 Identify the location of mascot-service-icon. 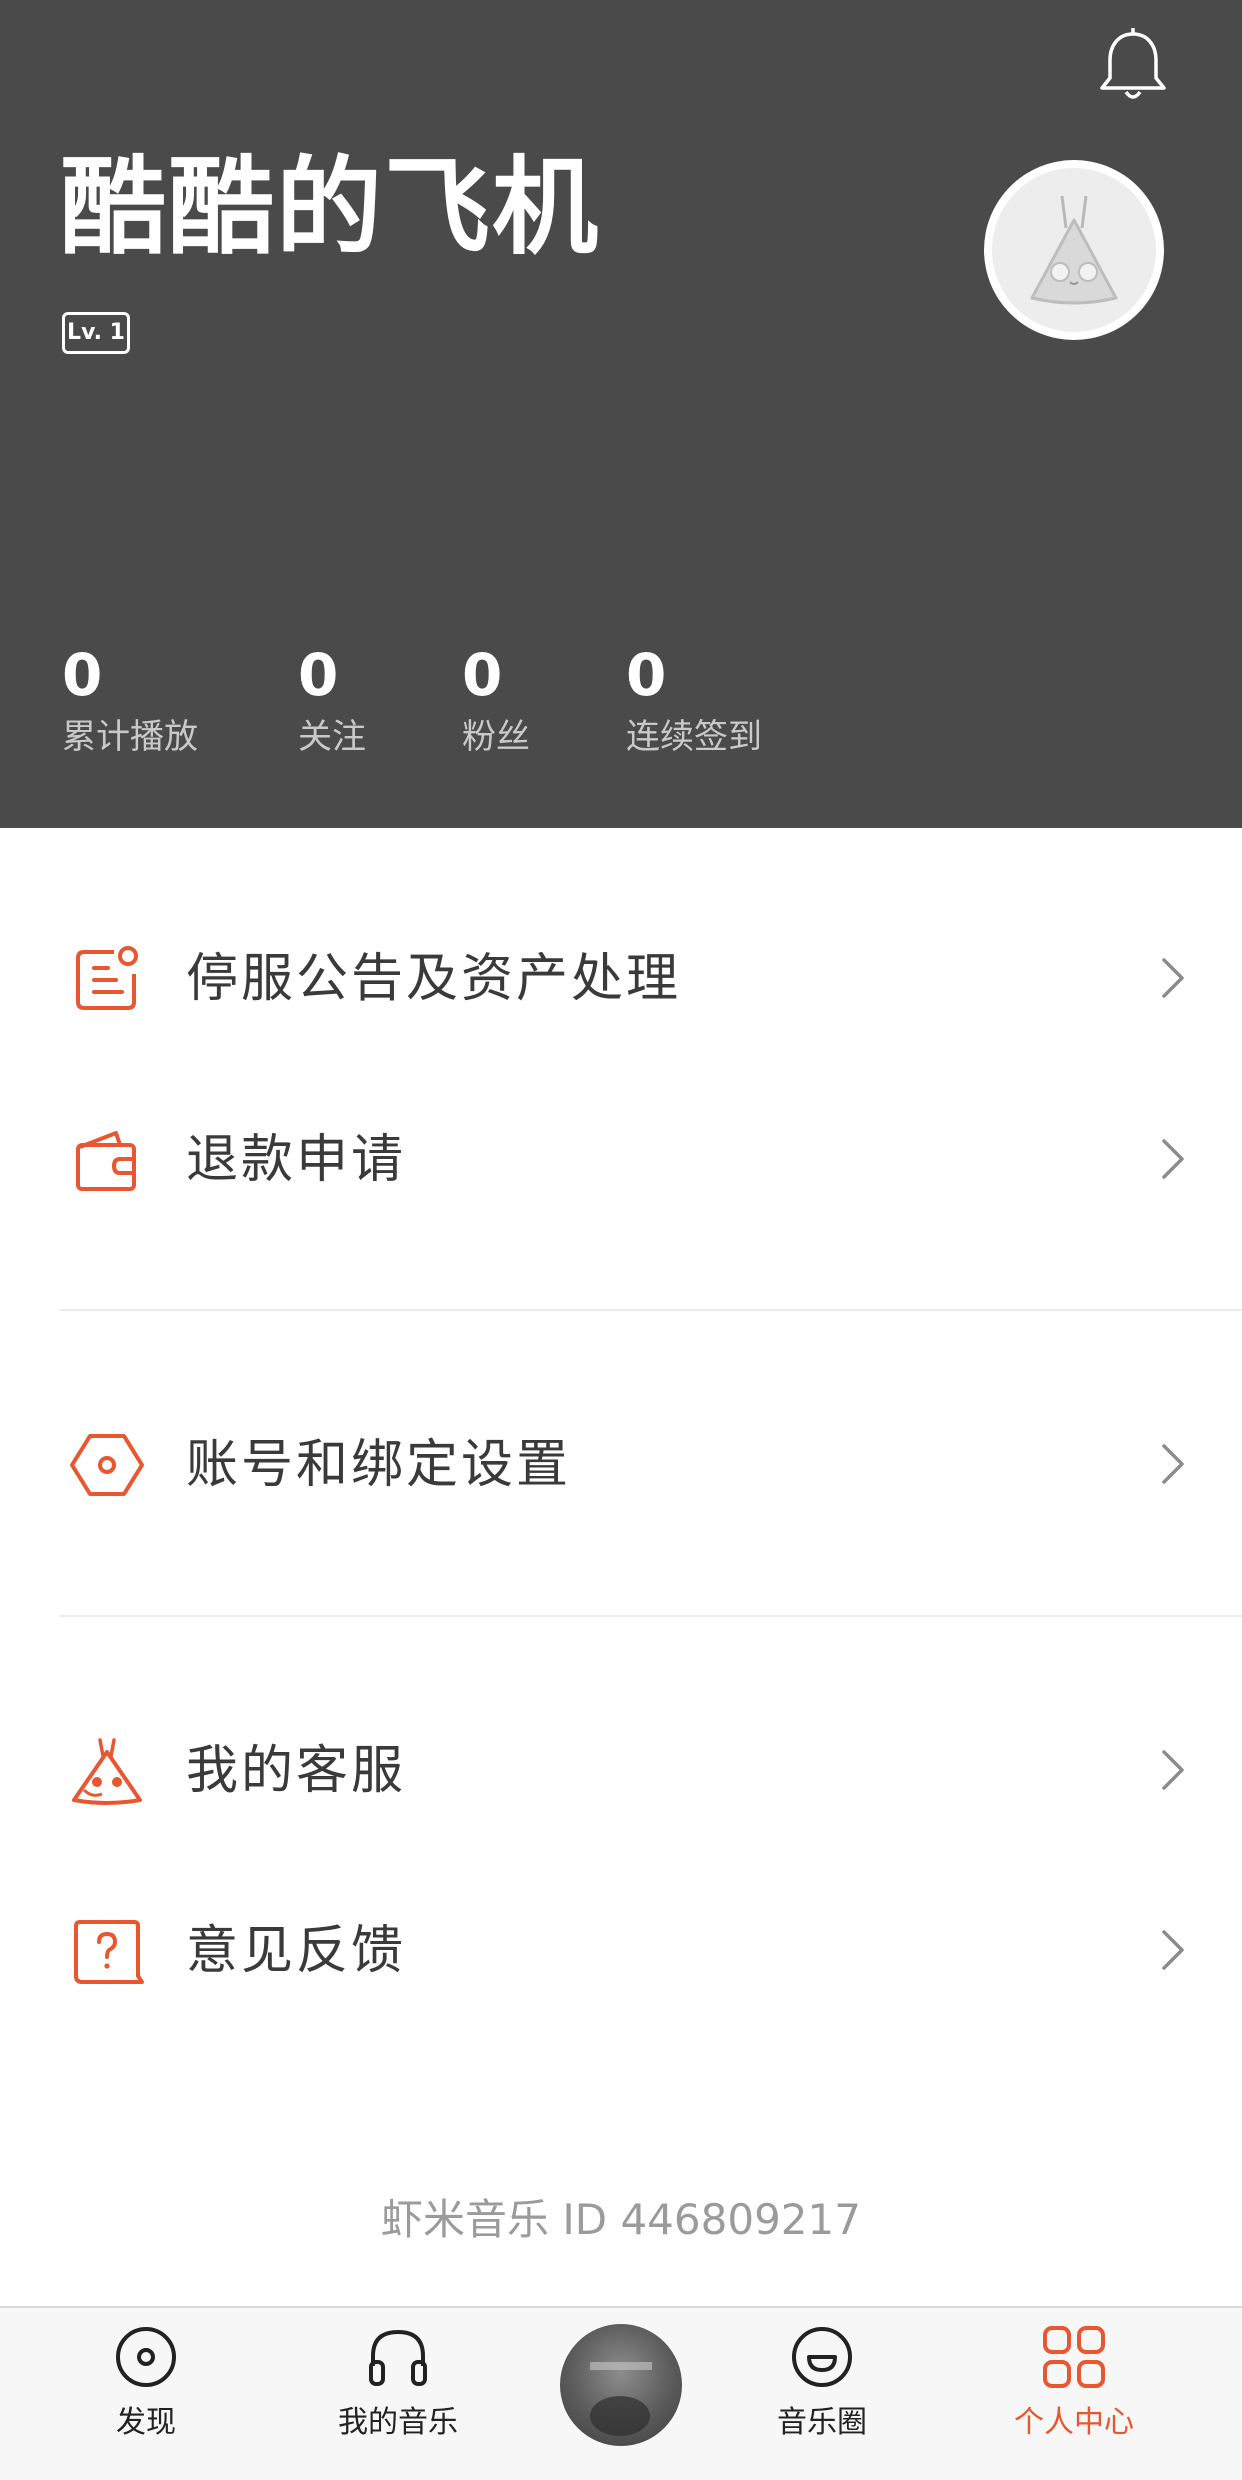
(107, 1771).